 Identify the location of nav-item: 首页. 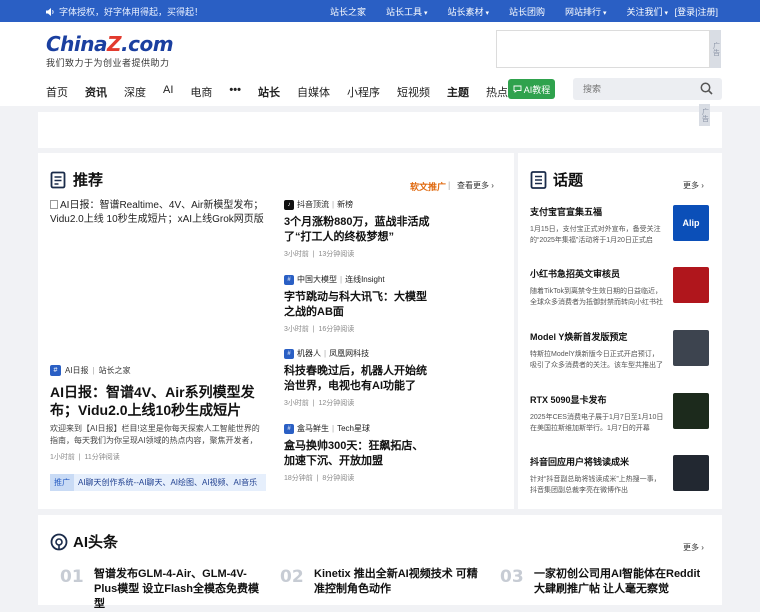
(57, 92).